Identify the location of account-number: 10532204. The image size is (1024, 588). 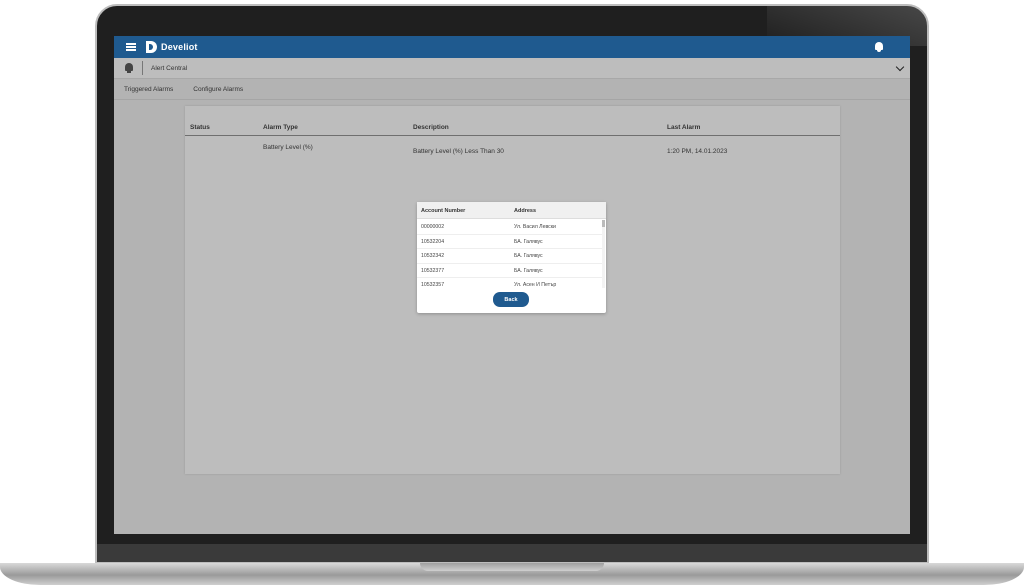
(433, 241).